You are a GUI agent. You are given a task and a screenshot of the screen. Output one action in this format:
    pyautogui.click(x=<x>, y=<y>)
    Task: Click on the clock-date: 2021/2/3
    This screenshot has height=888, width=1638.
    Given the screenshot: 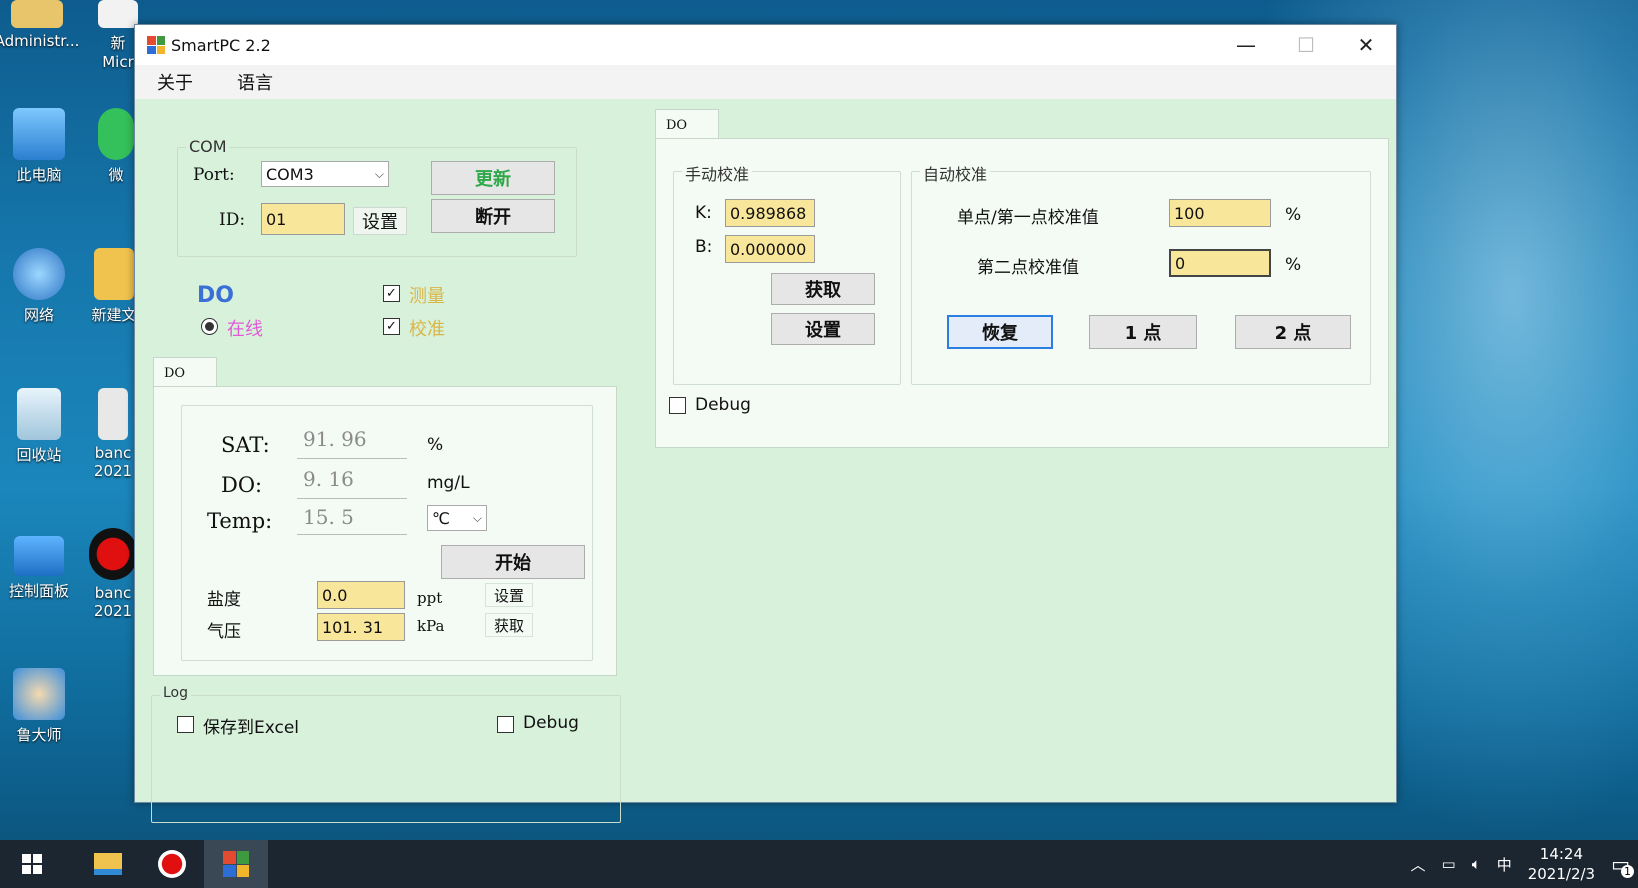 What is the action you would take?
    pyautogui.click(x=1561, y=874)
    